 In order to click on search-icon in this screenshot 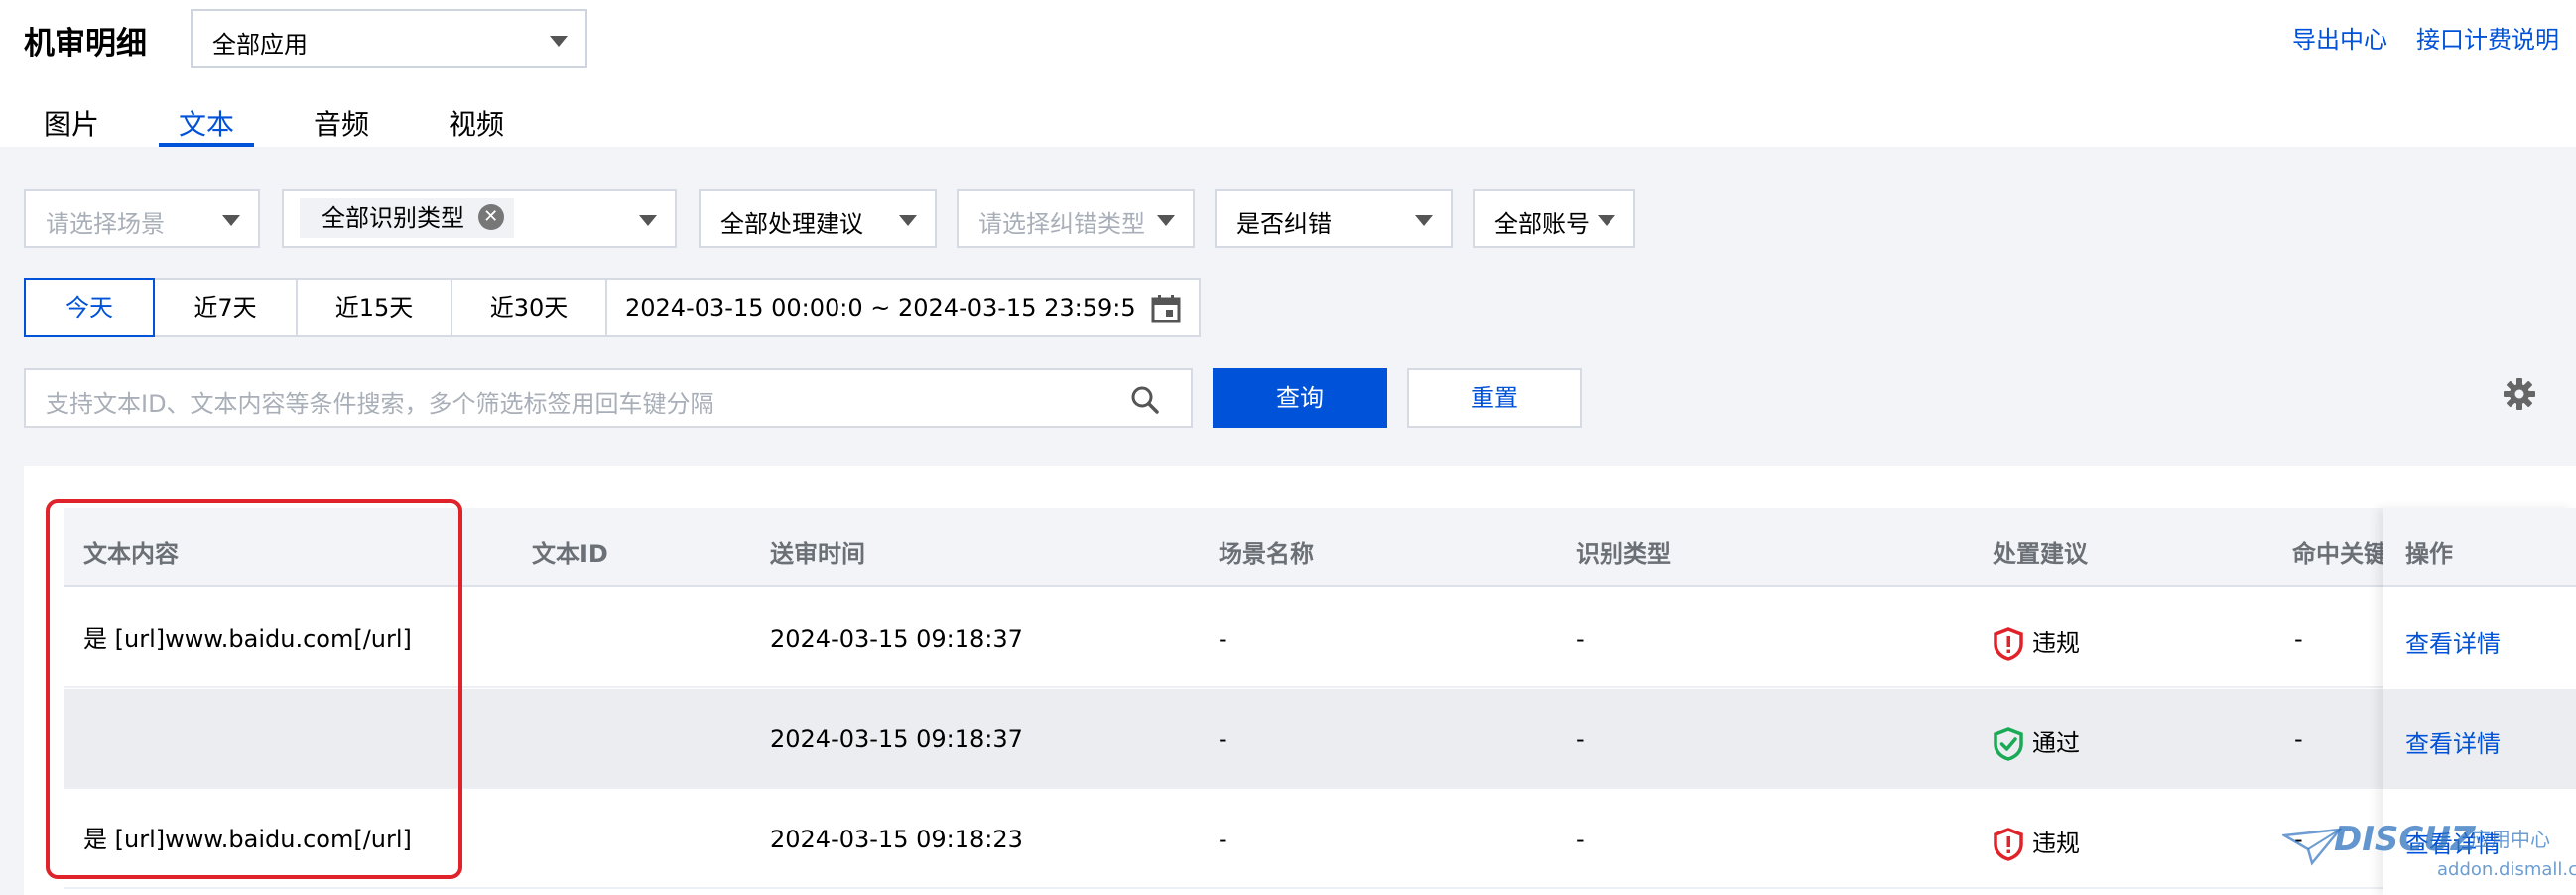, I will do `click(1145, 400)`.